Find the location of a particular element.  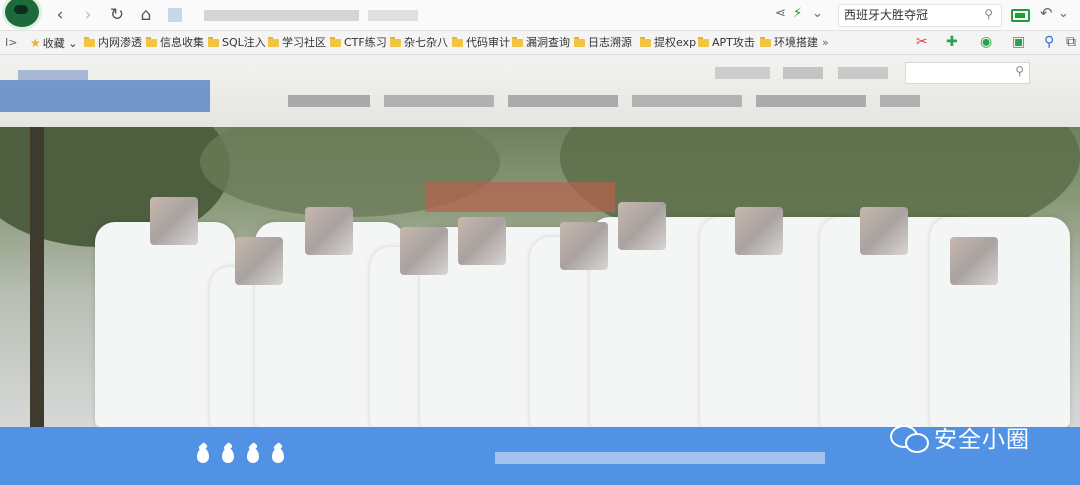

watermark: 安全小圈 is located at coordinates (960, 437).